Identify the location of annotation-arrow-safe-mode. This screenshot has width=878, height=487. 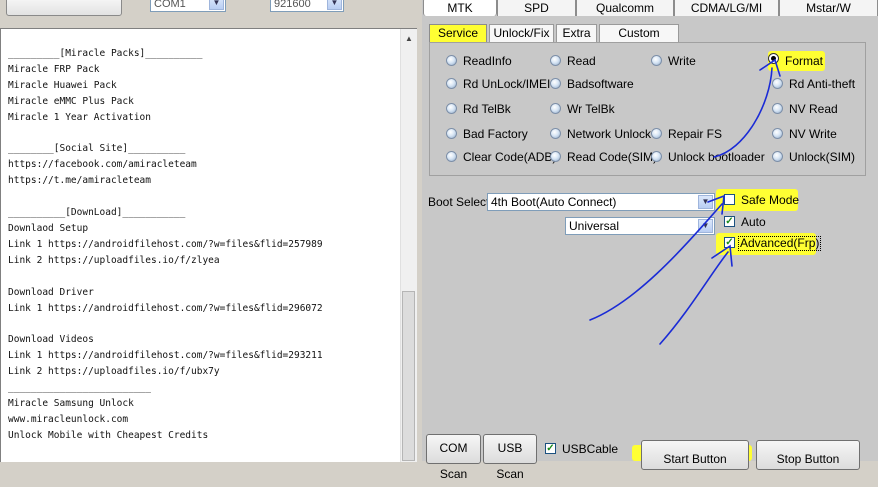
(657, 257).